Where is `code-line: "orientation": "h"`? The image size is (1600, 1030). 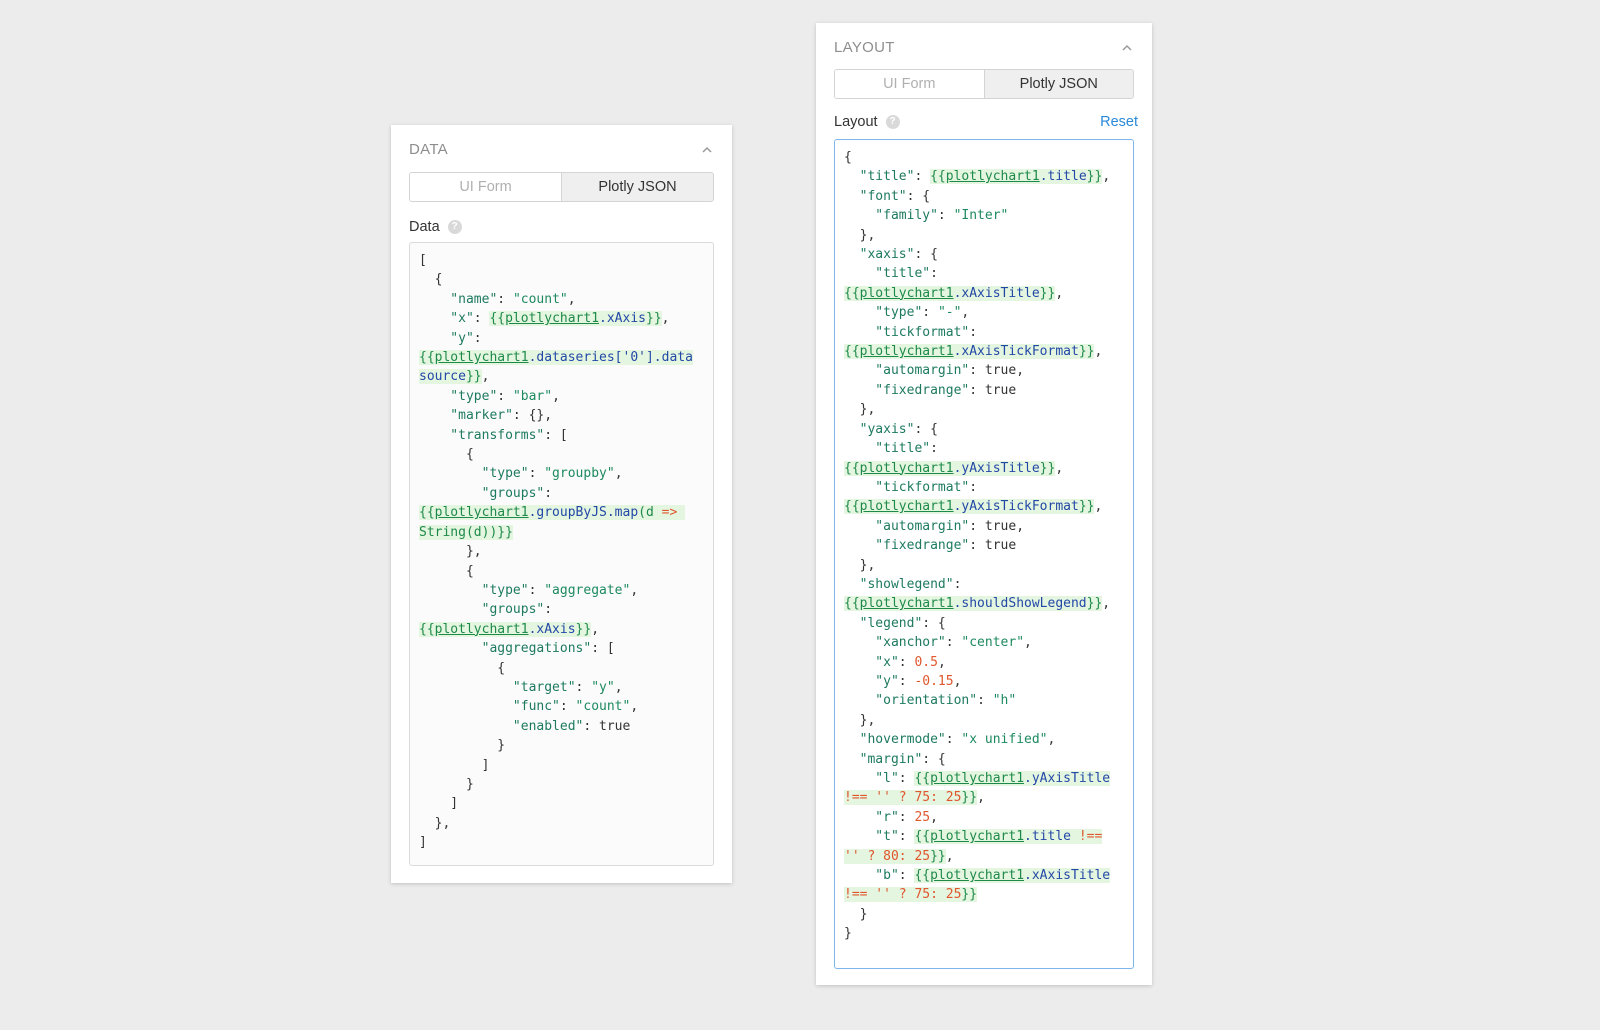
code-line: "orientation": "h" is located at coordinates (984, 700).